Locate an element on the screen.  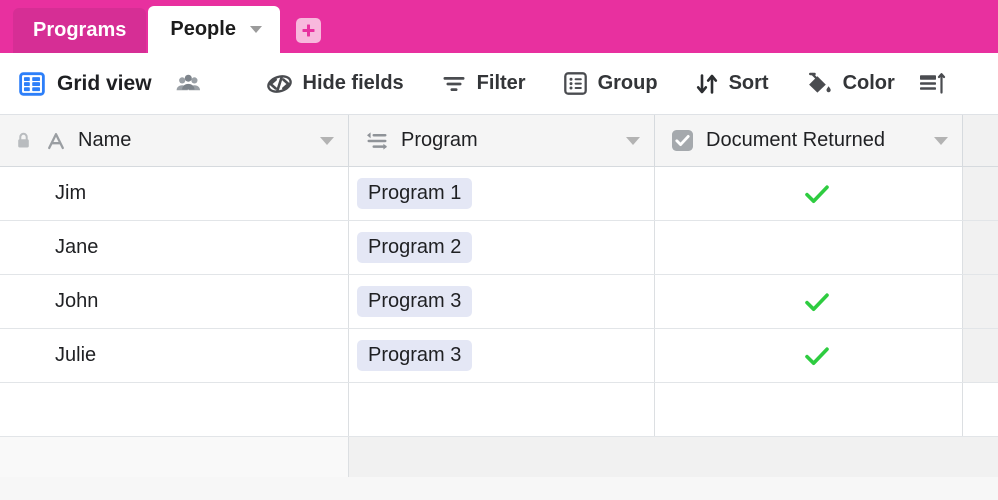
group-label: Group is located at coordinates (627, 83).